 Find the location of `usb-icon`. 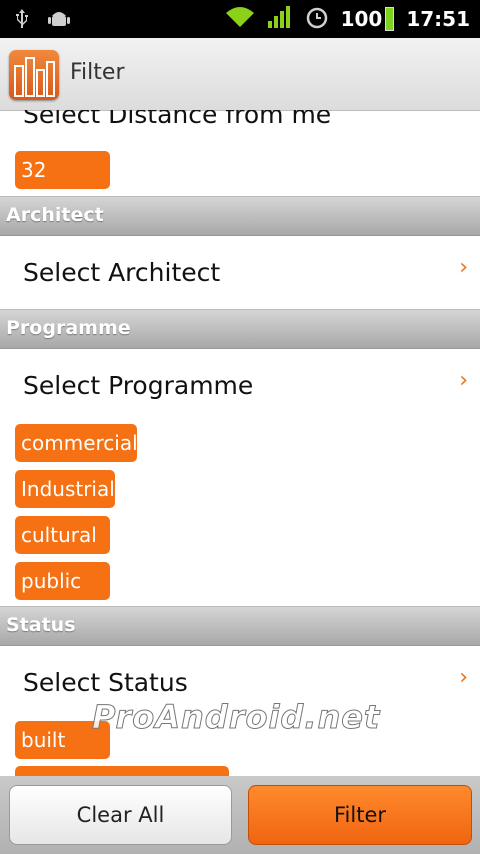

usb-icon is located at coordinates (22, 21).